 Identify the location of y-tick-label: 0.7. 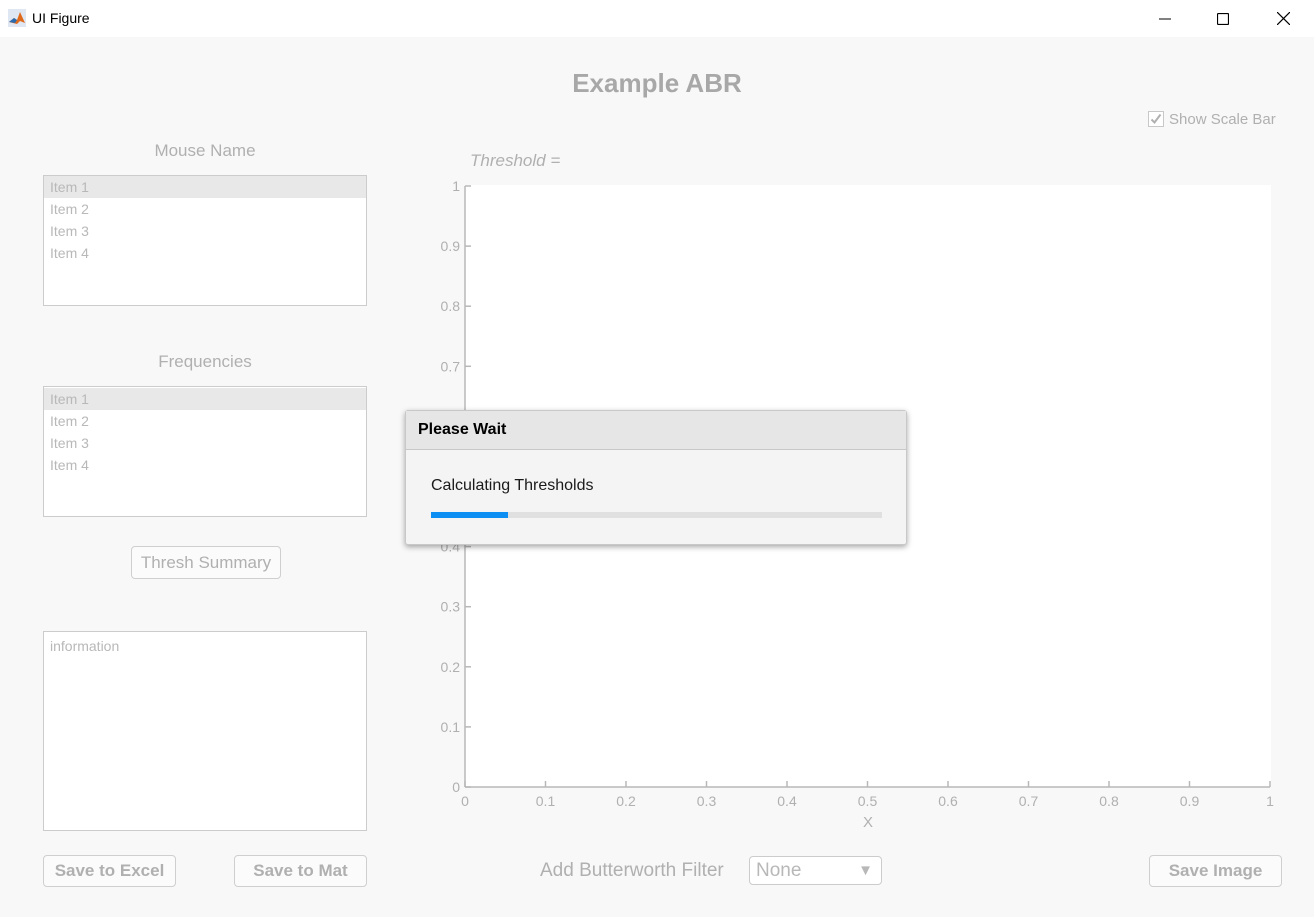
(451, 366).